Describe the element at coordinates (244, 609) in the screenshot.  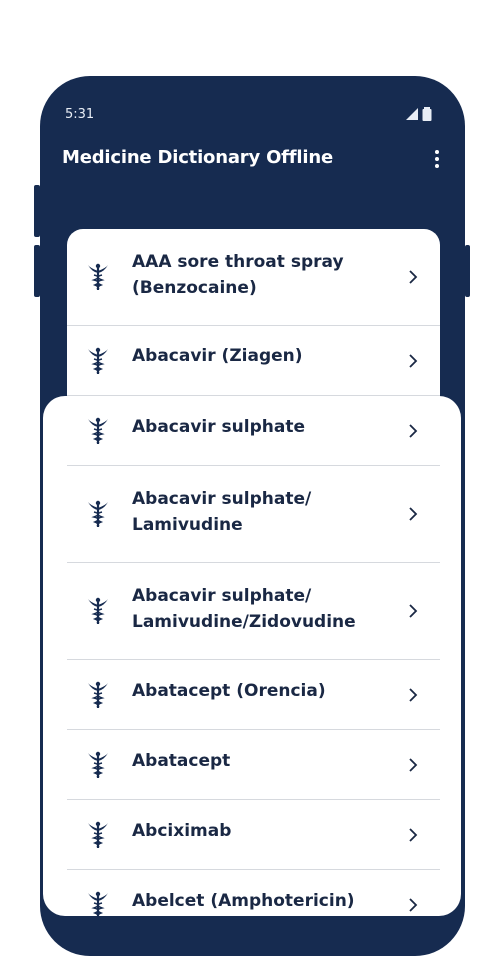
I see `list-item-label: Abacavir sulphate/ Lamivudine/Zidovudine` at that location.